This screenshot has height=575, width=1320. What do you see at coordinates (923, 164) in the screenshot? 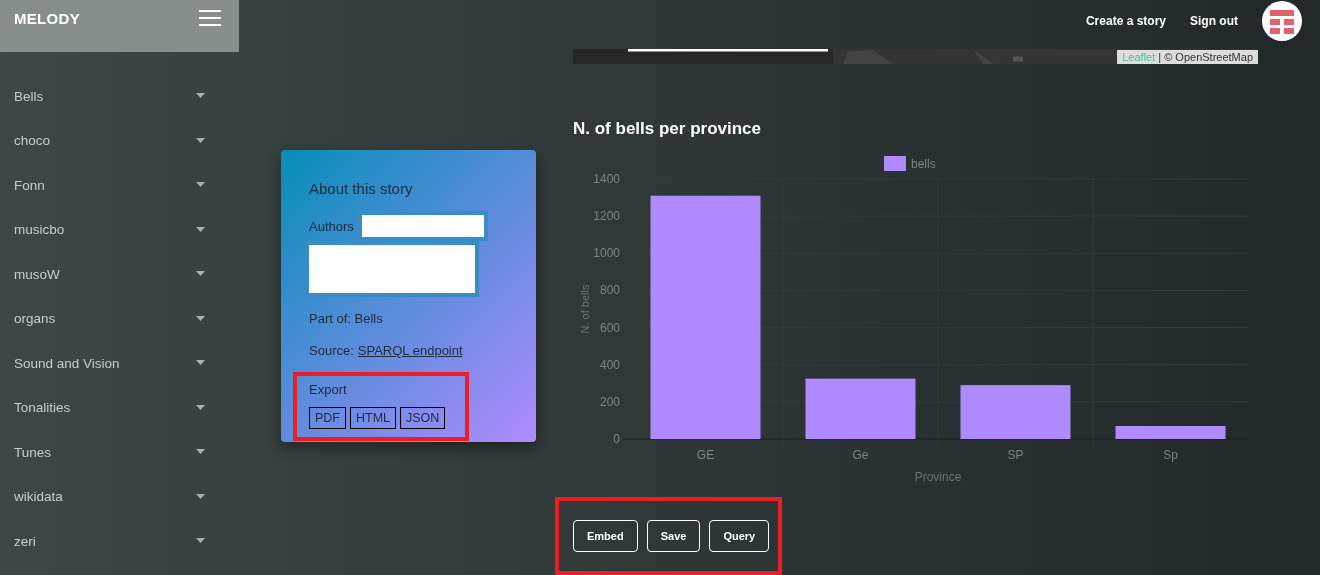
I see `legend-label: bells` at bounding box center [923, 164].